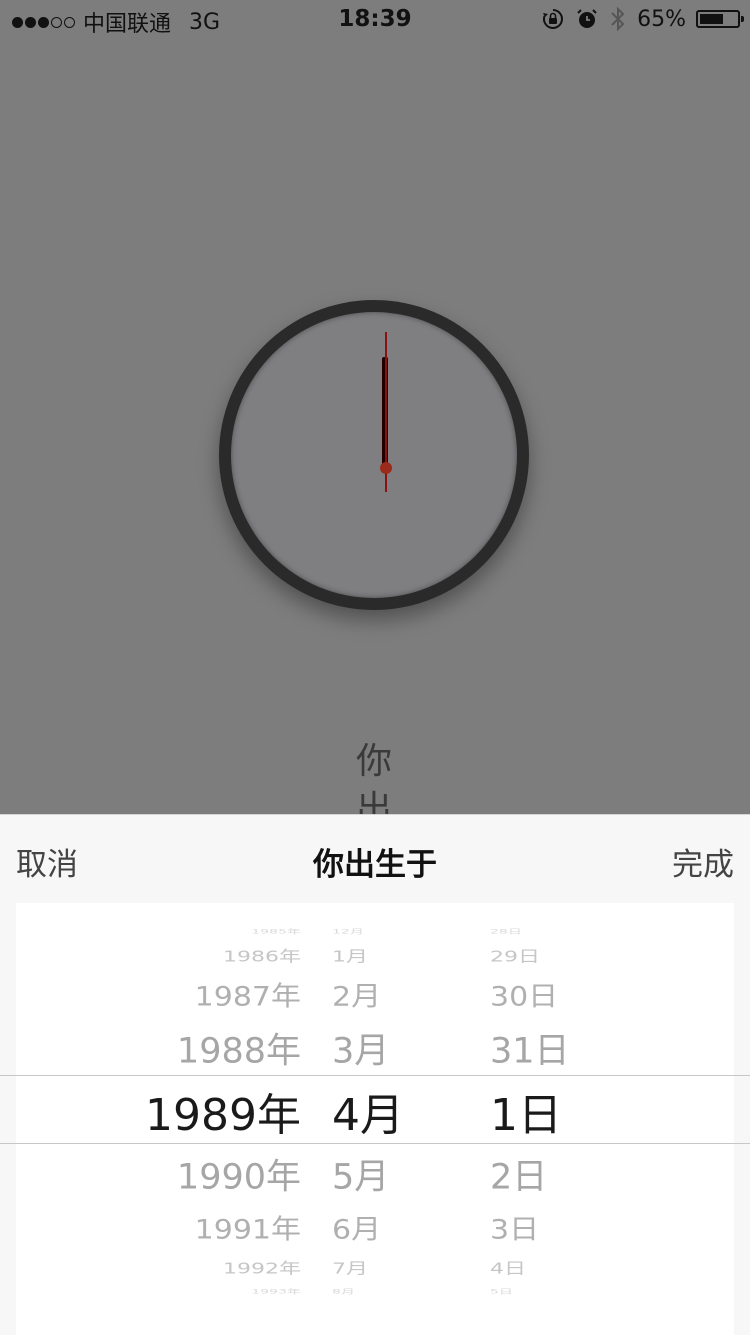  Describe the element at coordinates (248, 1227) in the screenshot. I see `picker-year-option: 1991年` at that location.